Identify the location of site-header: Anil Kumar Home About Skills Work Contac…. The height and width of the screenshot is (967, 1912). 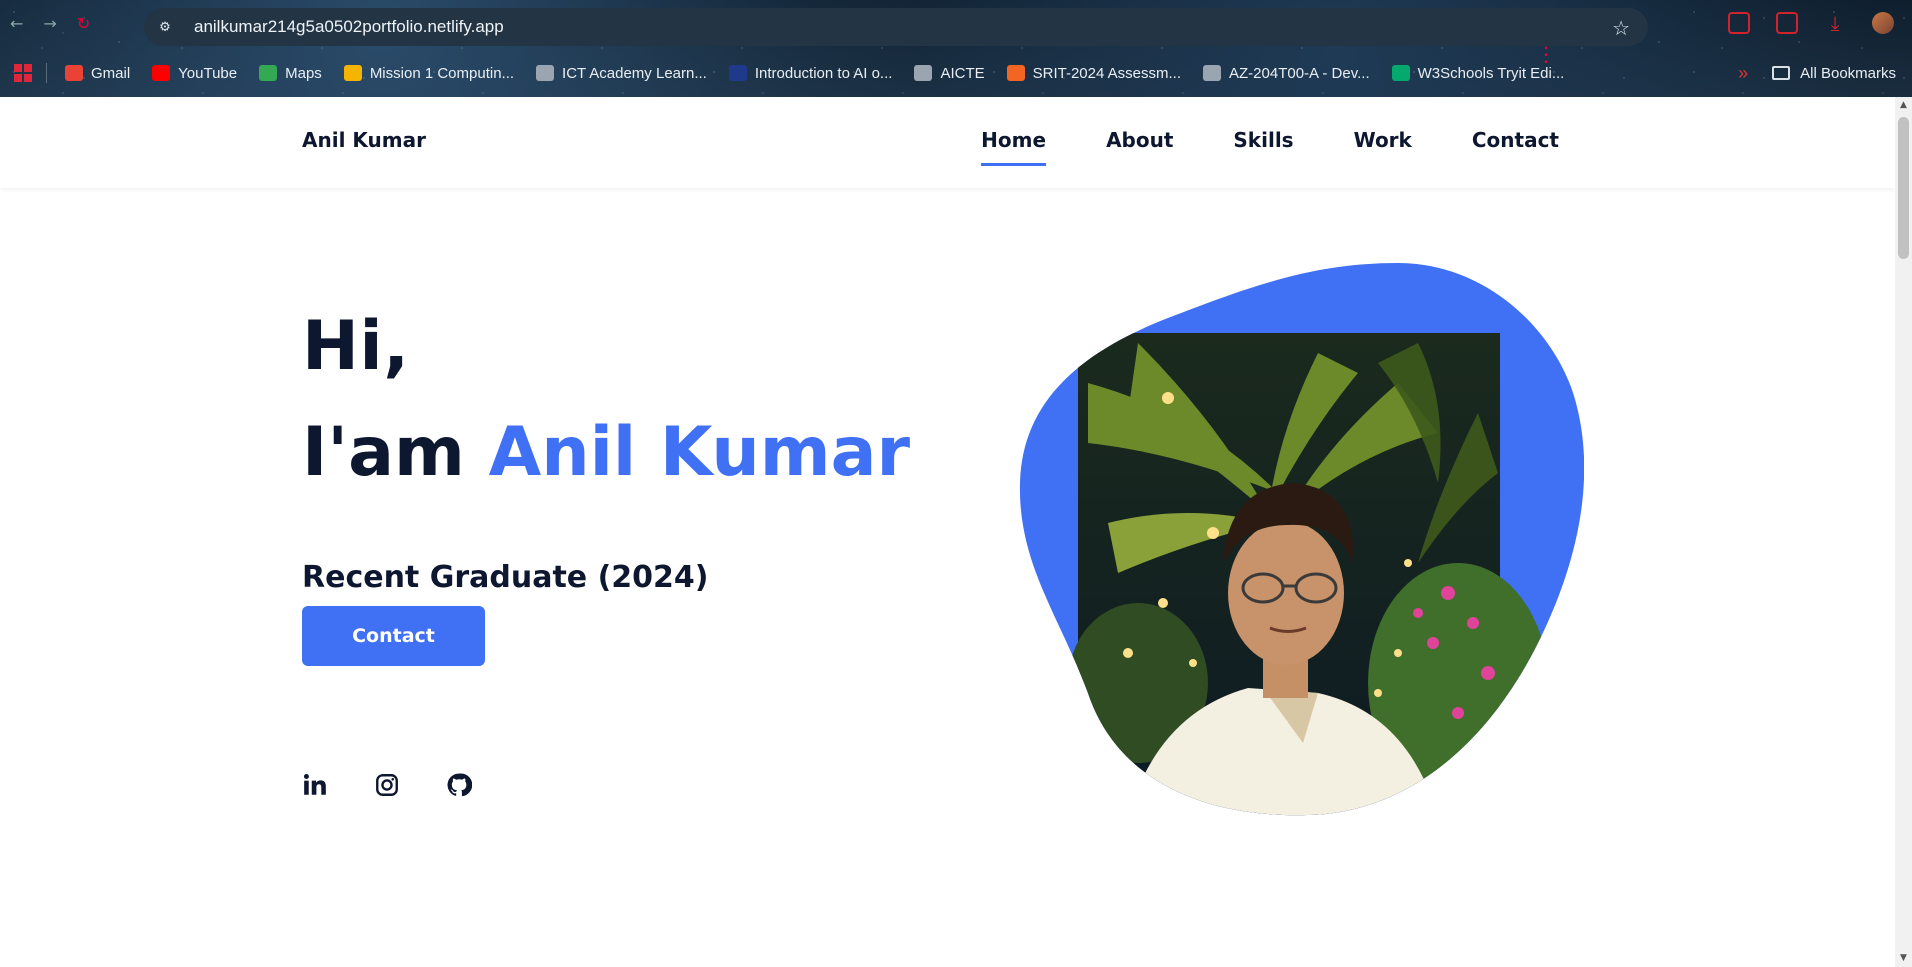
(947, 142).